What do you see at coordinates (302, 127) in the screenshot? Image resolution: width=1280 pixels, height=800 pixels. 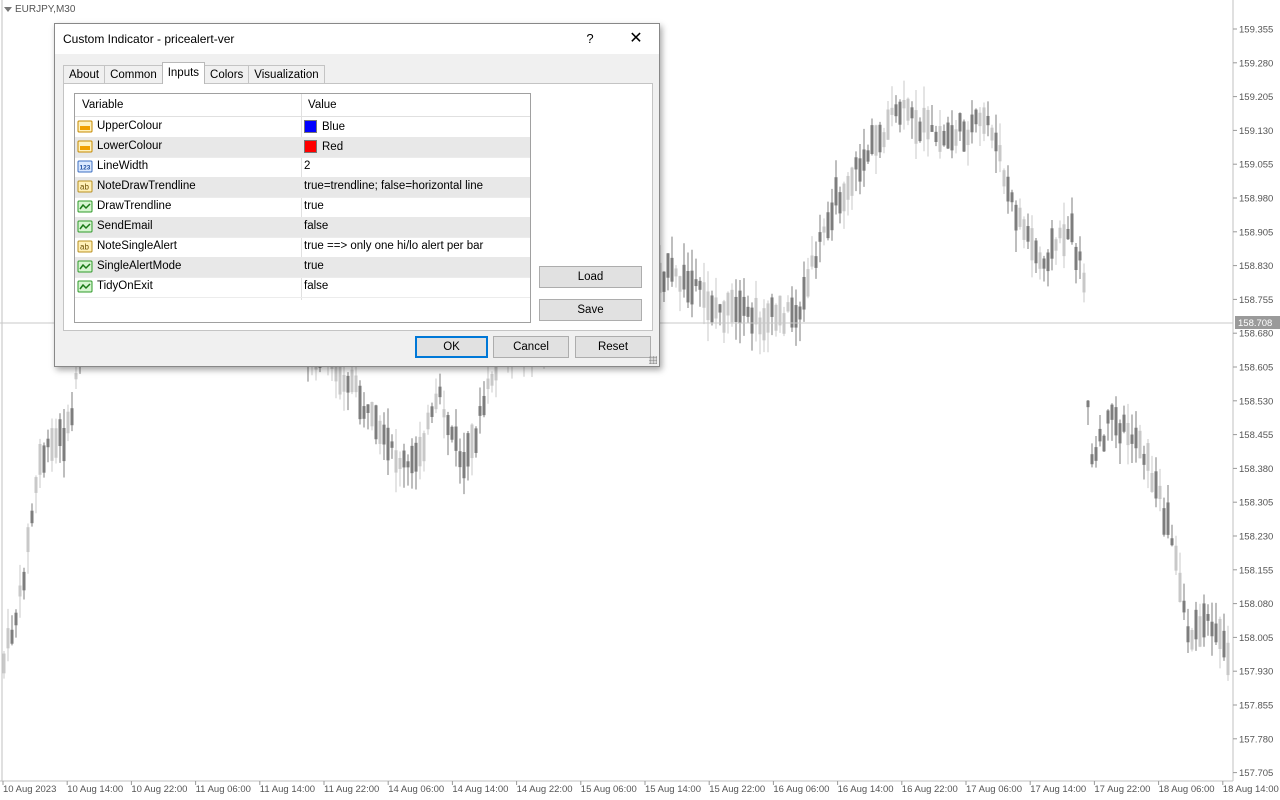 I see `input-row-uppercolour: UpperColour Blue` at bounding box center [302, 127].